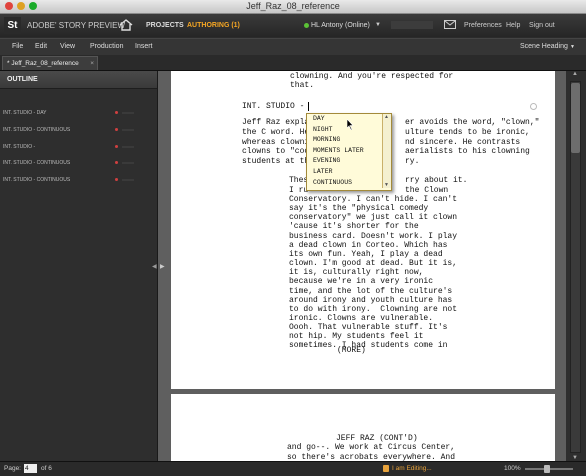  What do you see at coordinates (78, 80) in the screenshot?
I see `outline-title: OUTLINE` at bounding box center [78, 80].